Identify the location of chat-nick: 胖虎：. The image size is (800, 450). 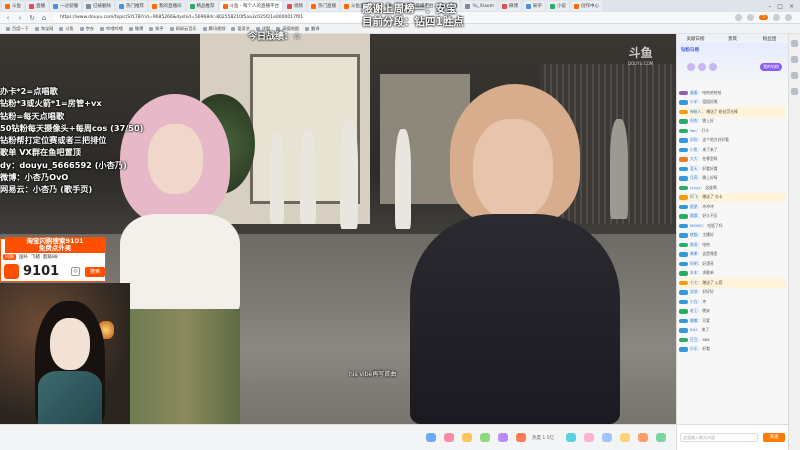
(695, 245).